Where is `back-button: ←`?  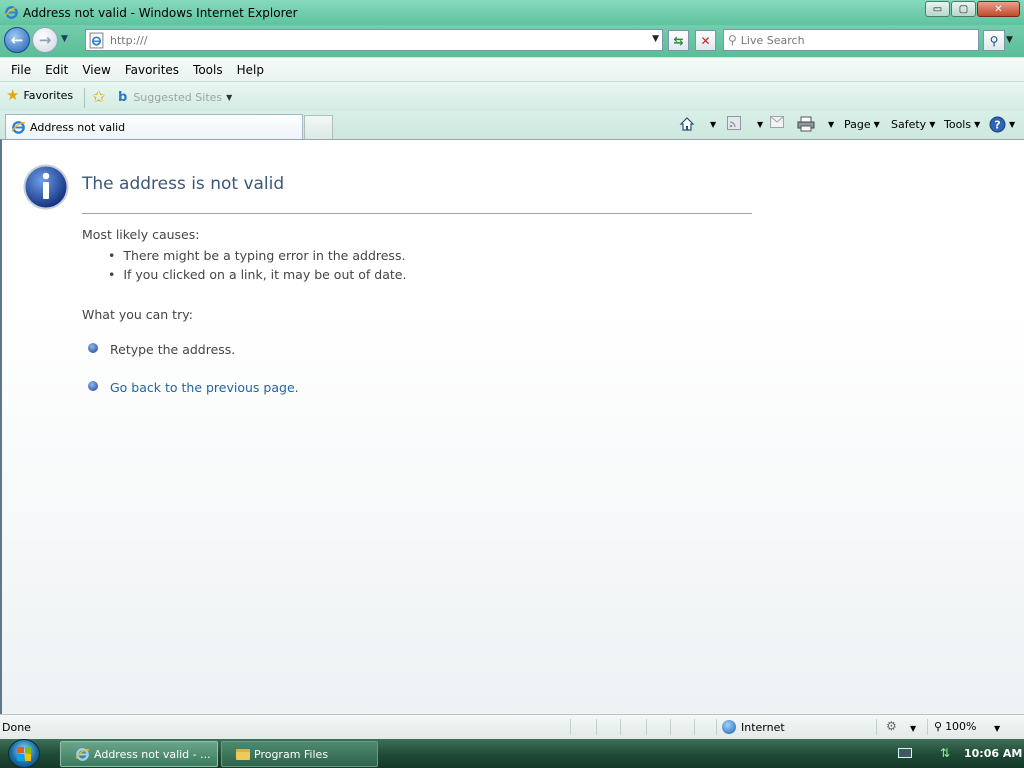 back-button: ← is located at coordinates (17, 40).